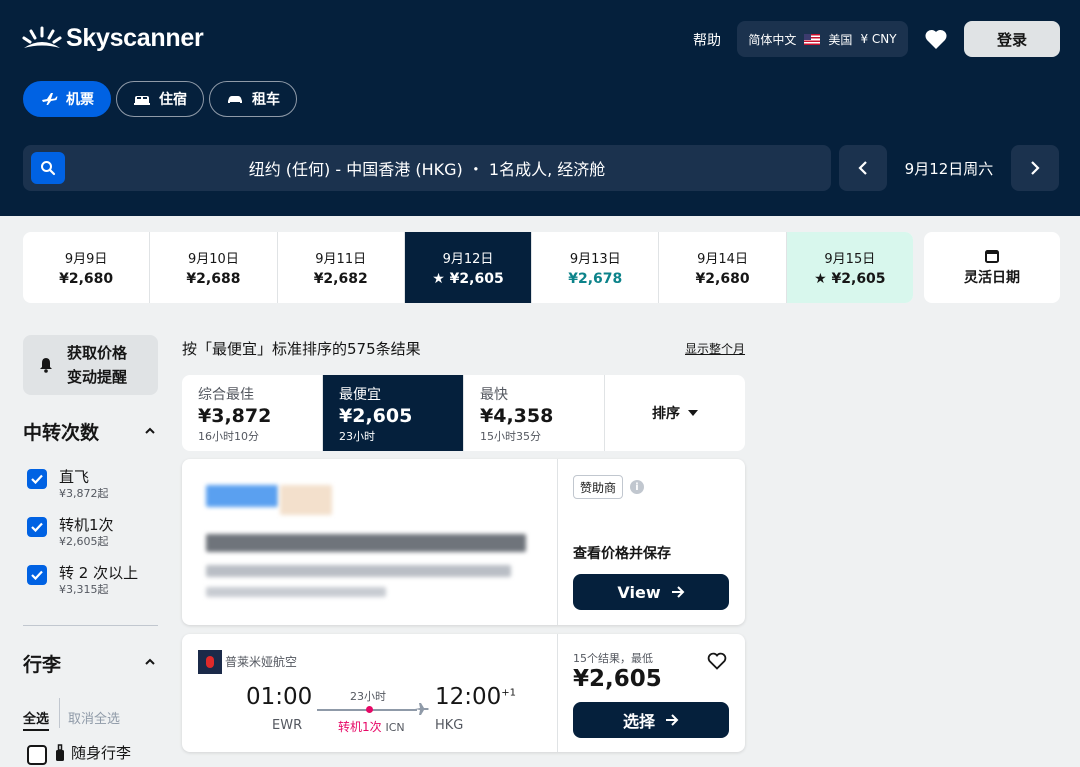  What do you see at coordinates (301, 349) in the screenshot?
I see `results-title: 按「最便宜」标准排序的575条结果` at bounding box center [301, 349].